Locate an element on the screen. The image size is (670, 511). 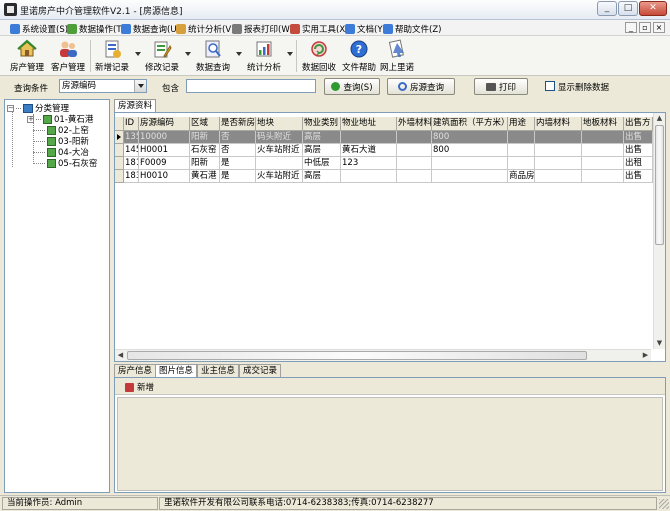
edit-record-dropdown-arrow is located at coordinates (188, 54).